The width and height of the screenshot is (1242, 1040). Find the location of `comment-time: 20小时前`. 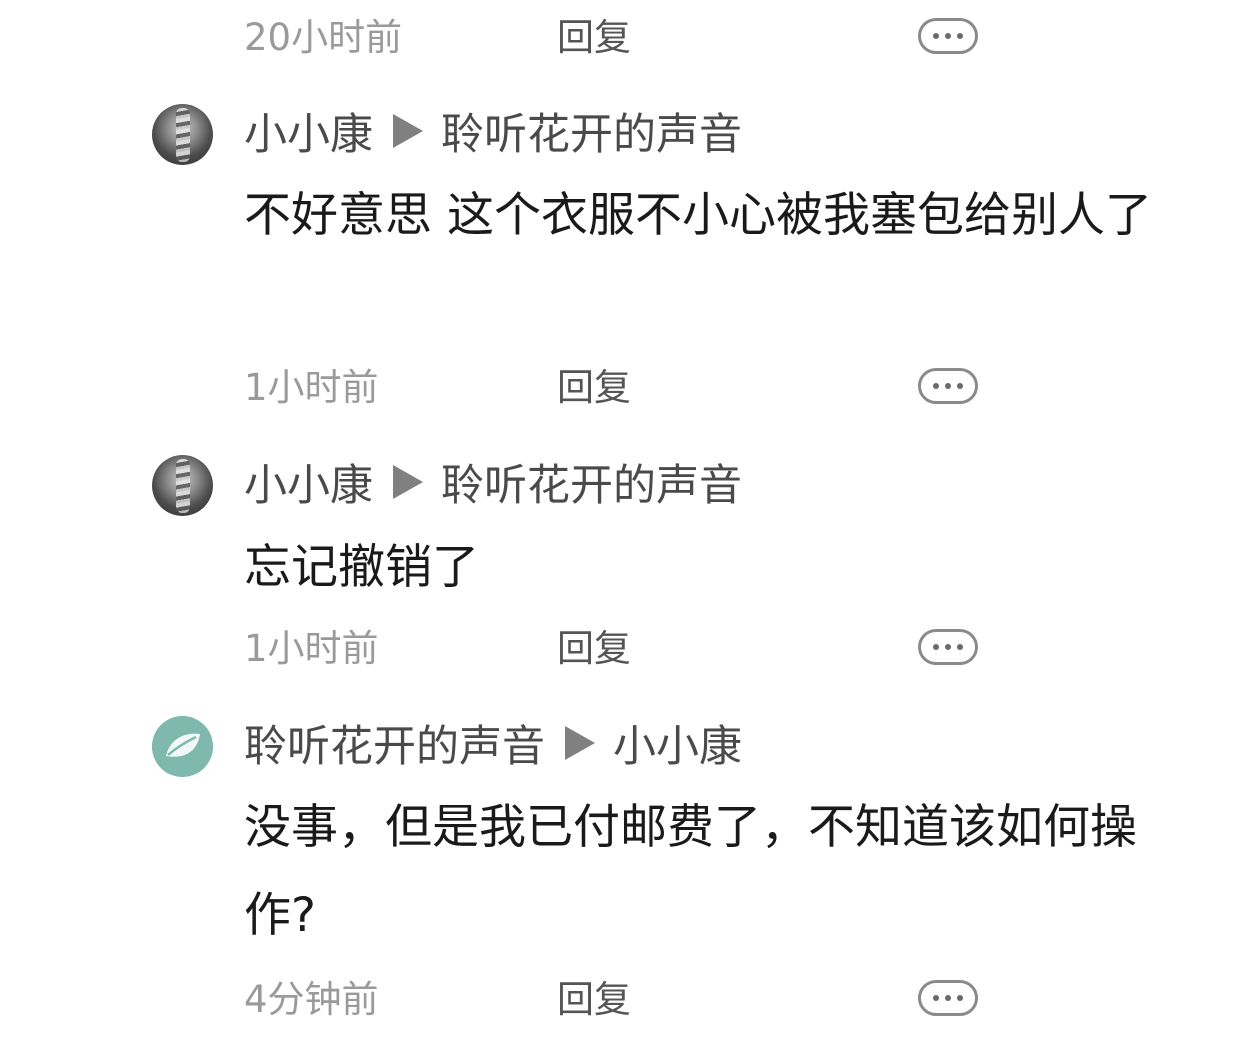

comment-time: 20小时前 is located at coordinates (323, 37).